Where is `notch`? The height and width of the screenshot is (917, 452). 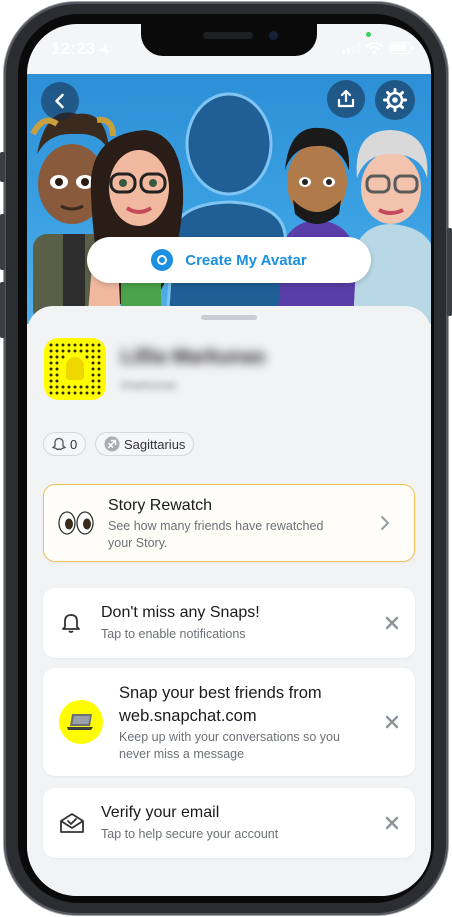 notch is located at coordinates (229, 40).